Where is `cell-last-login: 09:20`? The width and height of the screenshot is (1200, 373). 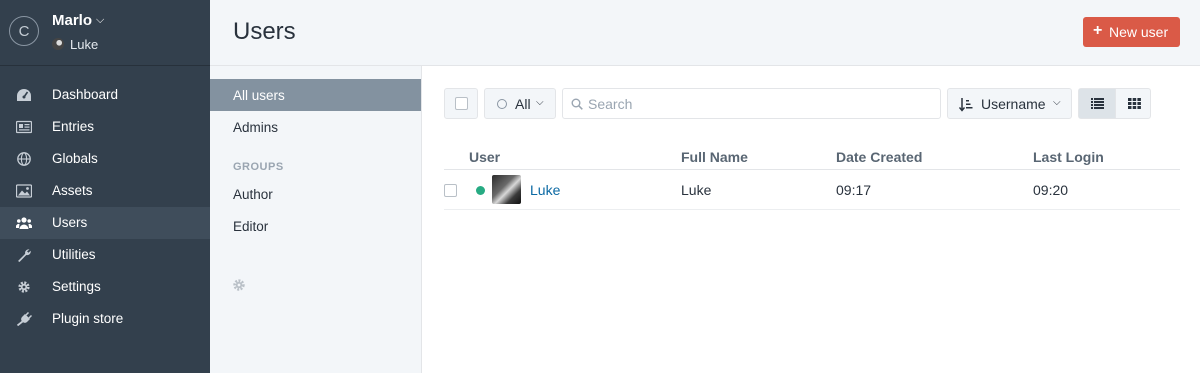 cell-last-login: 09:20 is located at coordinates (1051, 190).